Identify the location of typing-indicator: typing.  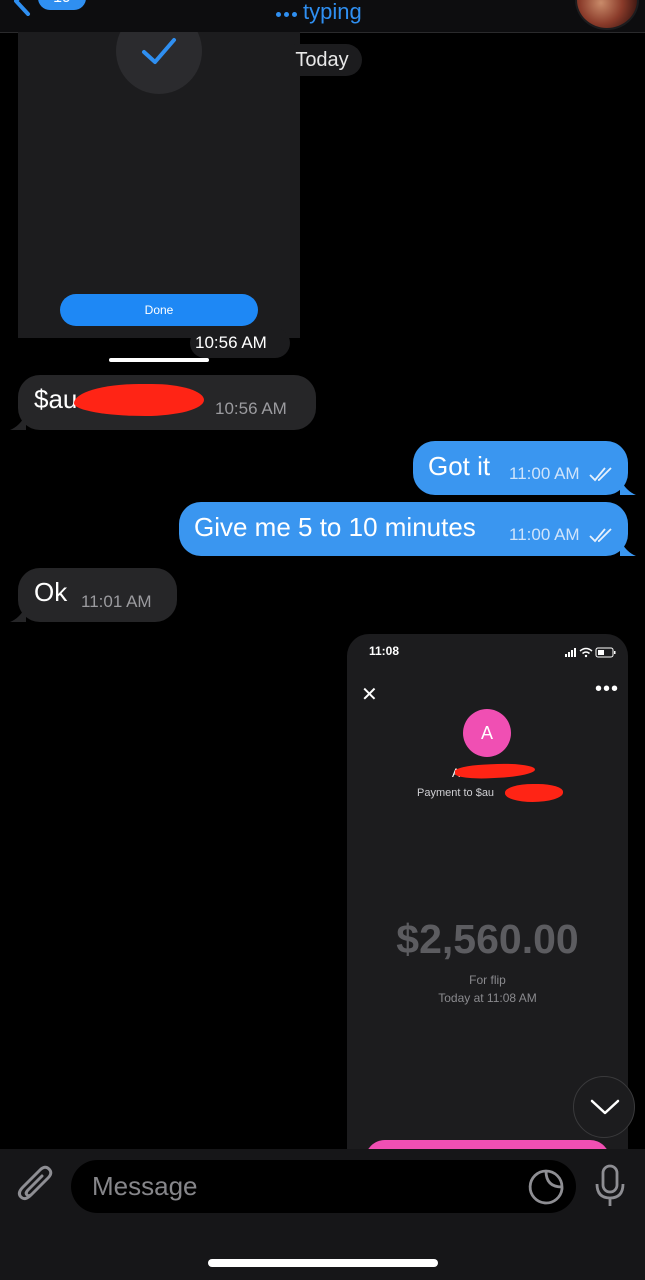
(319, 13).